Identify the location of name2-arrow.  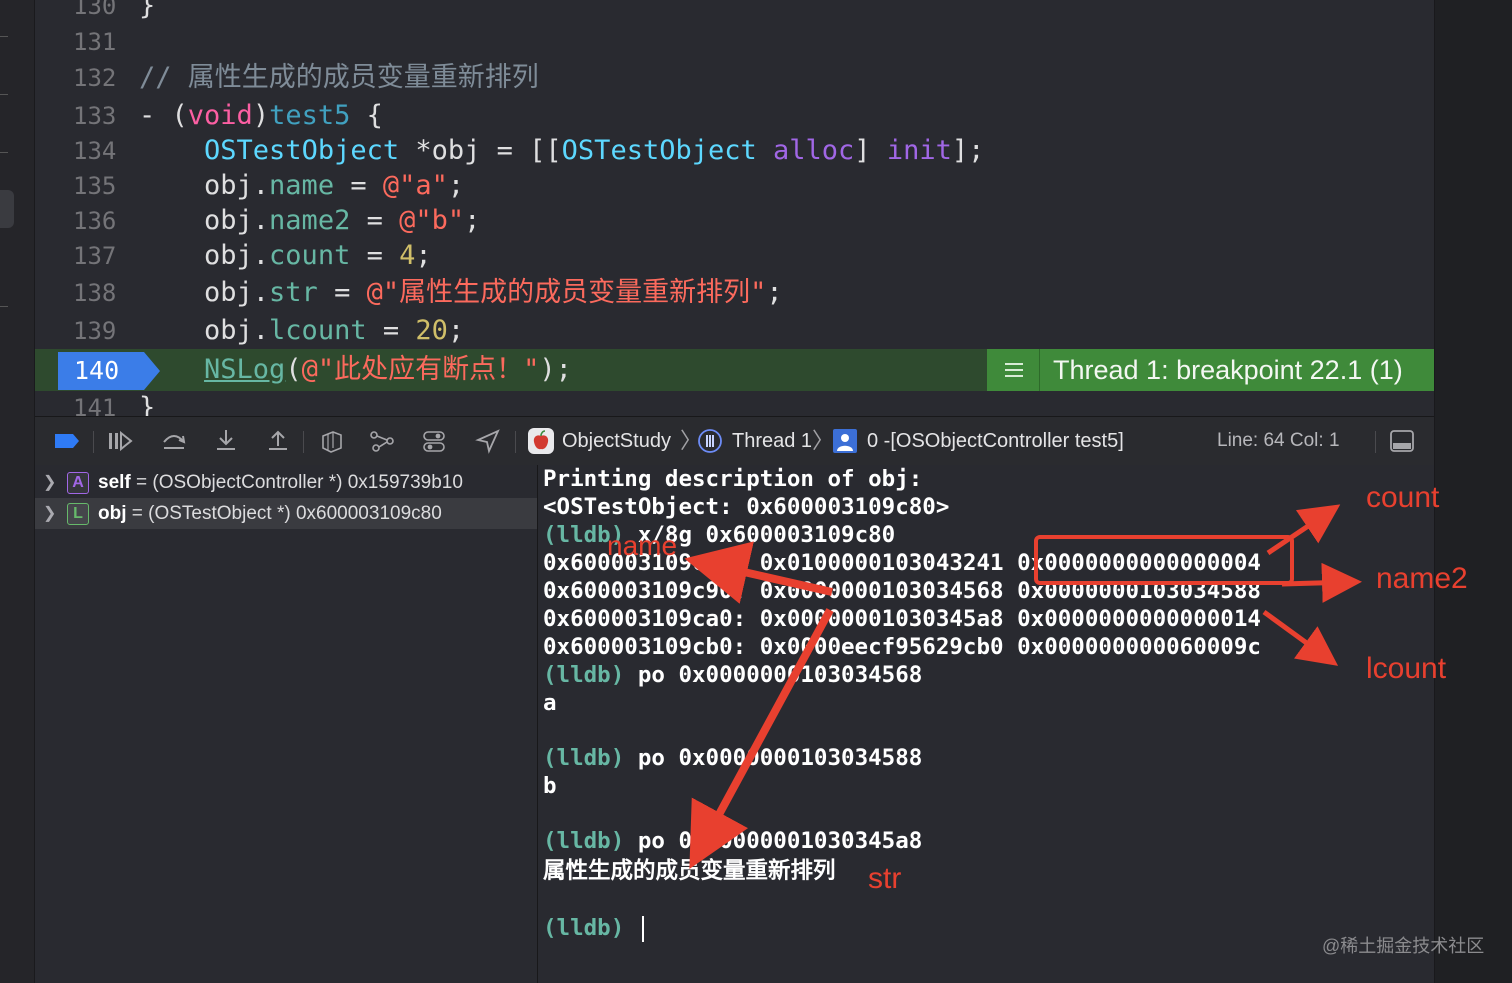
(1321, 582).